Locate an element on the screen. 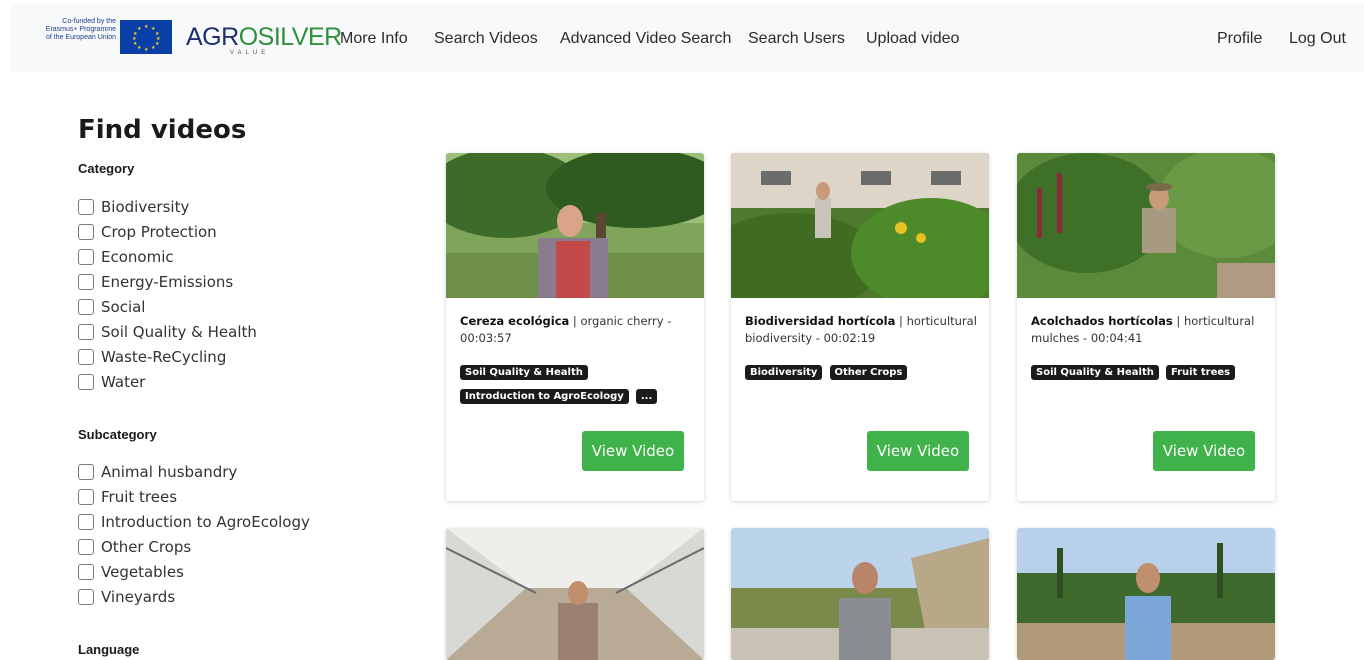 The width and height of the screenshot is (1364, 660). checkbox-label: Vegetables is located at coordinates (142, 572).